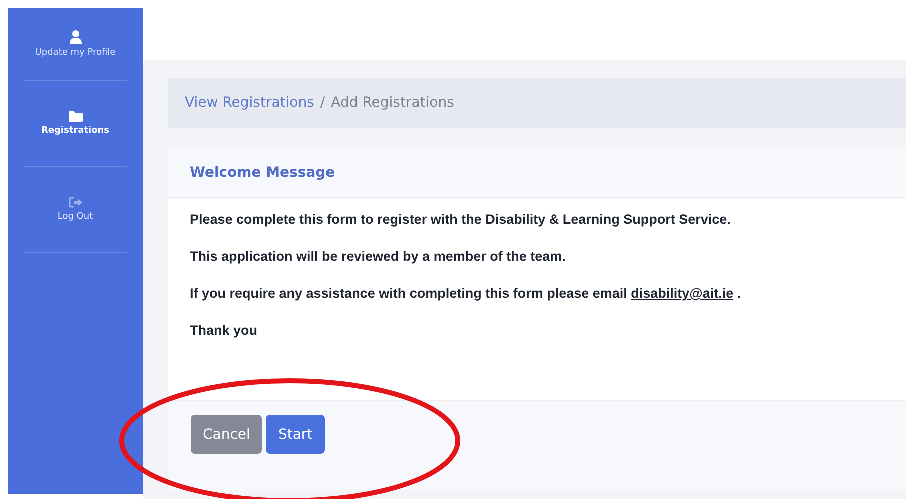  I want to click on folder-icon, so click(75, 116).